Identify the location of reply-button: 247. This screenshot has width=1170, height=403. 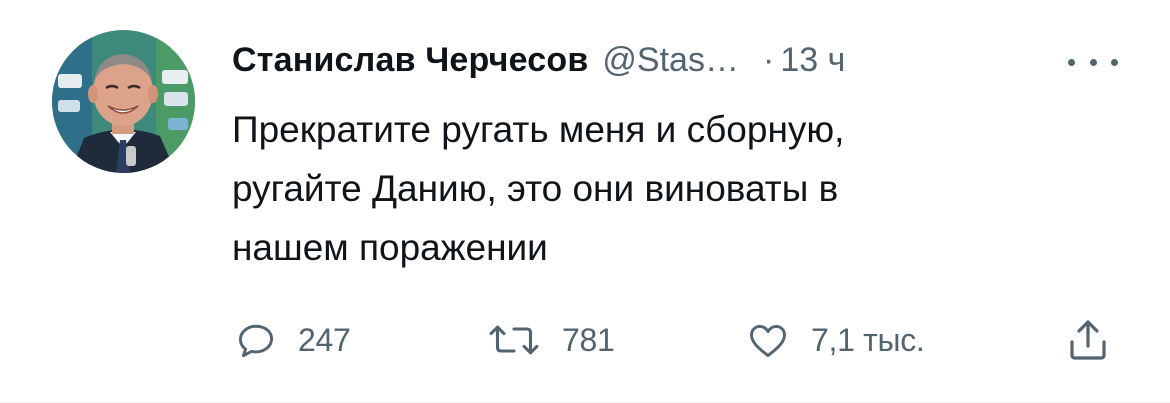
(292, 340).